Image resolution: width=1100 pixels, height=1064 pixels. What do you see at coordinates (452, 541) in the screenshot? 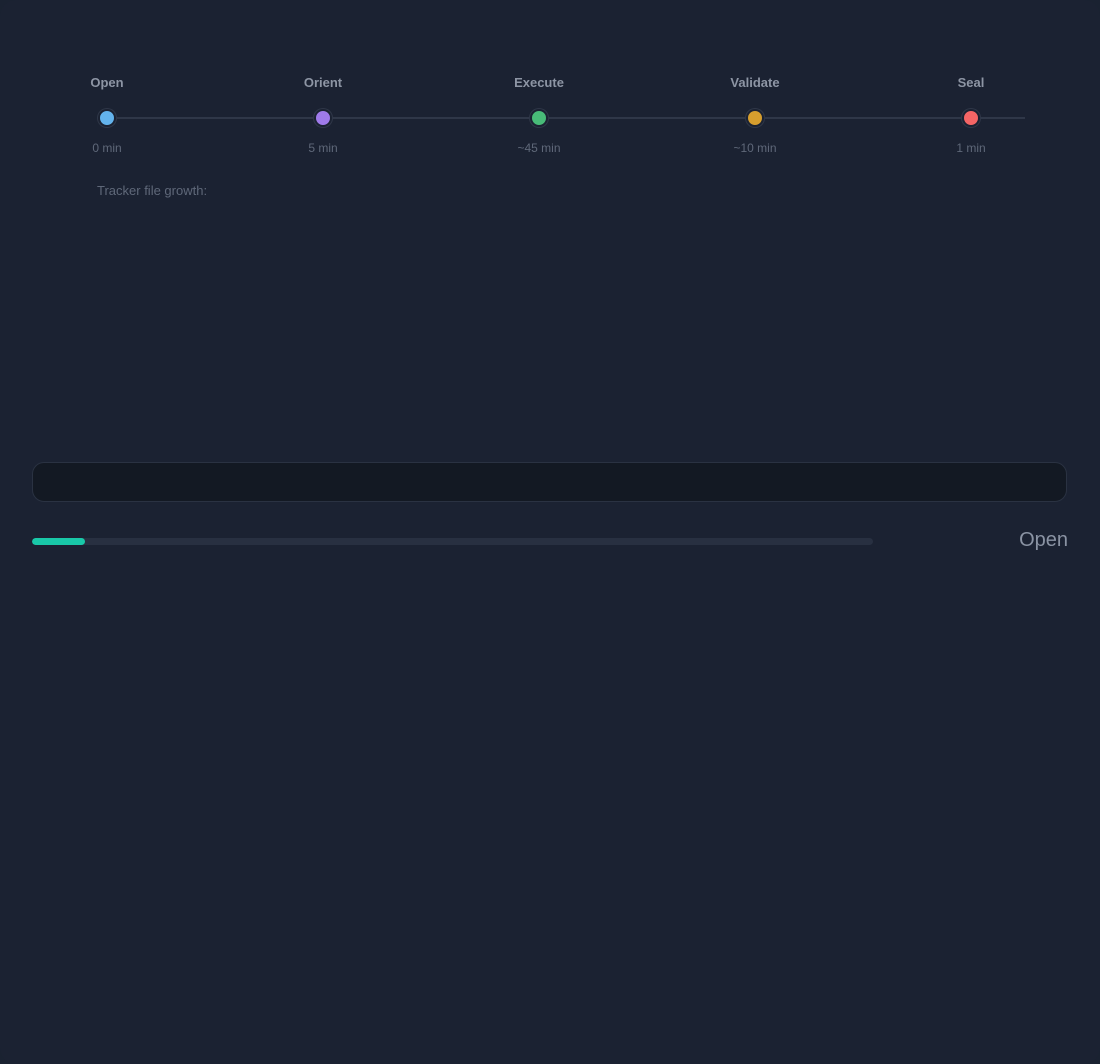
I see `progress-bar` at bounding box center [452, 541].